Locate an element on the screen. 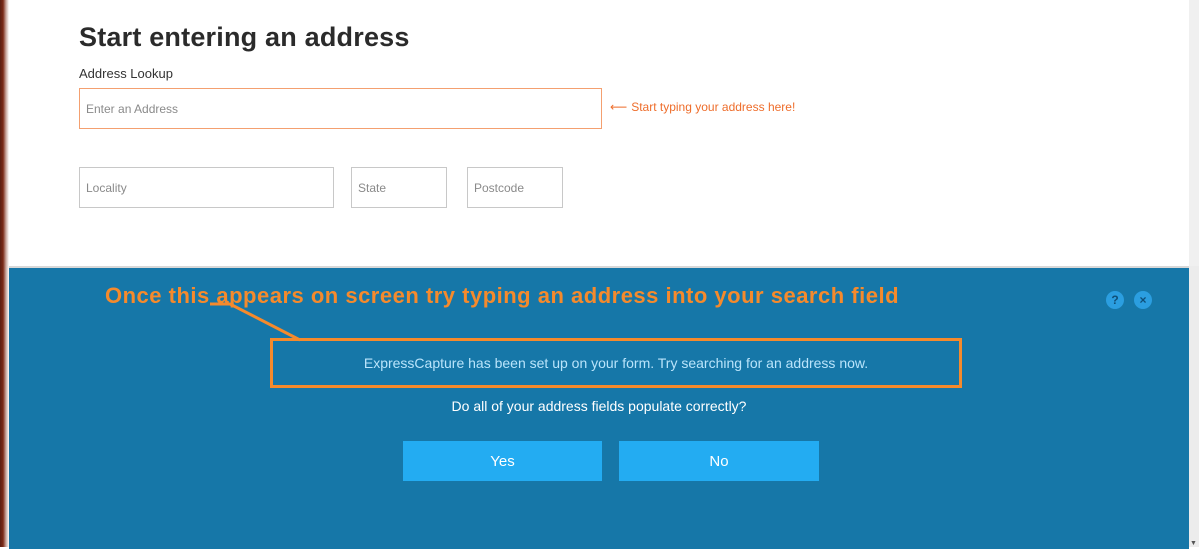 Image resolution: width=1199 pixels, height=549 pixels. page-title: Start entering an address is located at coordinates (244, 37).